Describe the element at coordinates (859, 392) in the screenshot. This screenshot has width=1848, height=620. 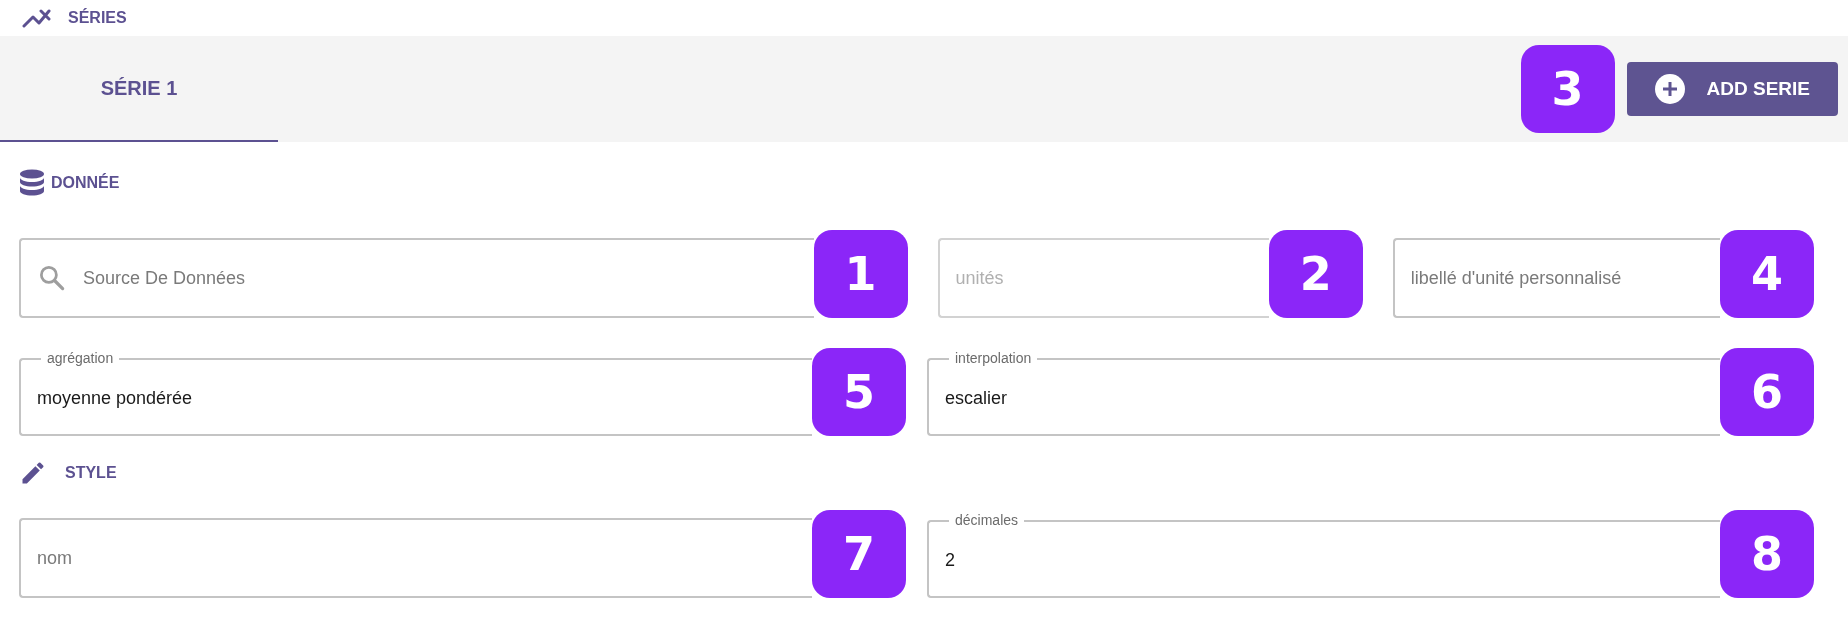
I see `number-badge: 5` at that location.